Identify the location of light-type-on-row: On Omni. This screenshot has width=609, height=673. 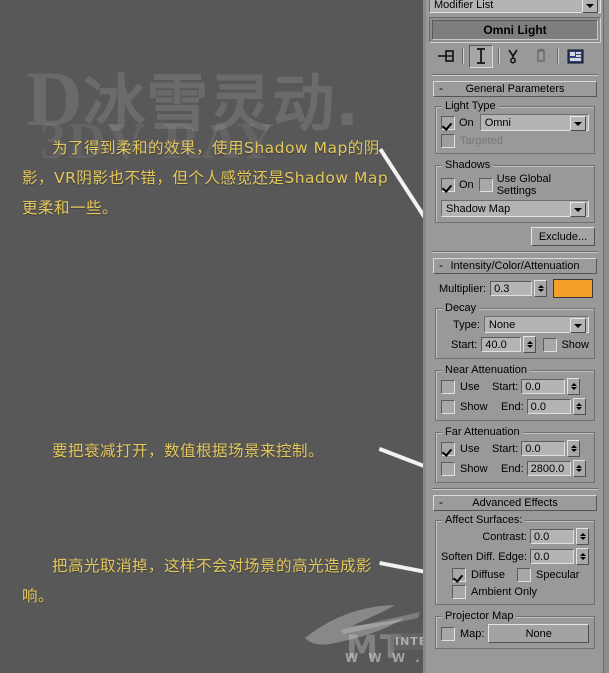
(515, 122).